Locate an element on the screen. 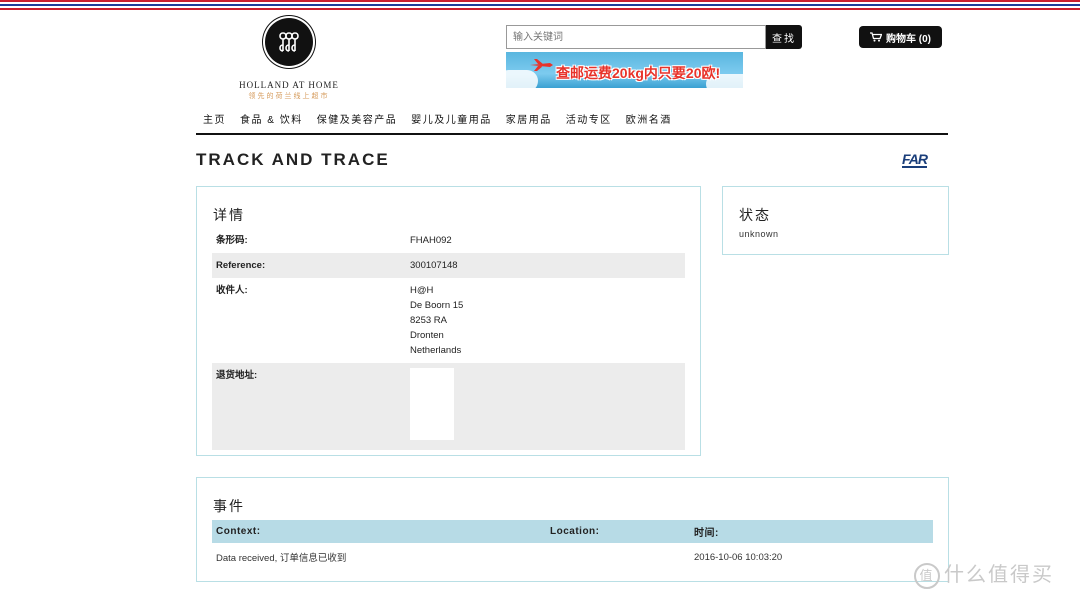 Image resolution: width=1080 pixels, height=598 pixels. column-header-time: 时间: is located at coordinates (811, 531).